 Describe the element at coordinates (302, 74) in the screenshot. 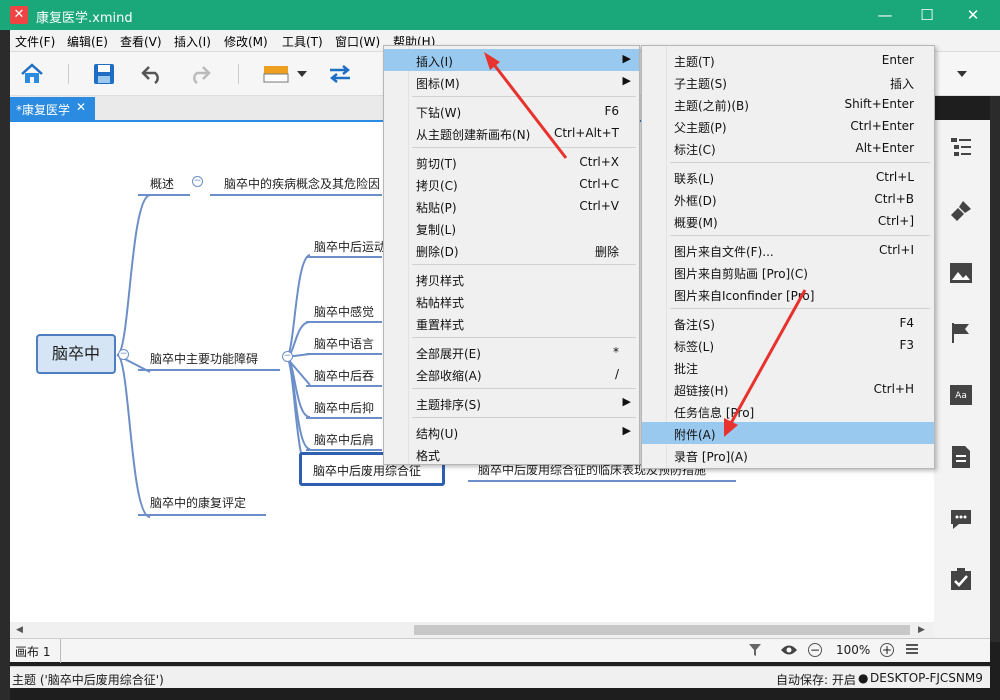

I see `topic-dropdown-icon` at that location.